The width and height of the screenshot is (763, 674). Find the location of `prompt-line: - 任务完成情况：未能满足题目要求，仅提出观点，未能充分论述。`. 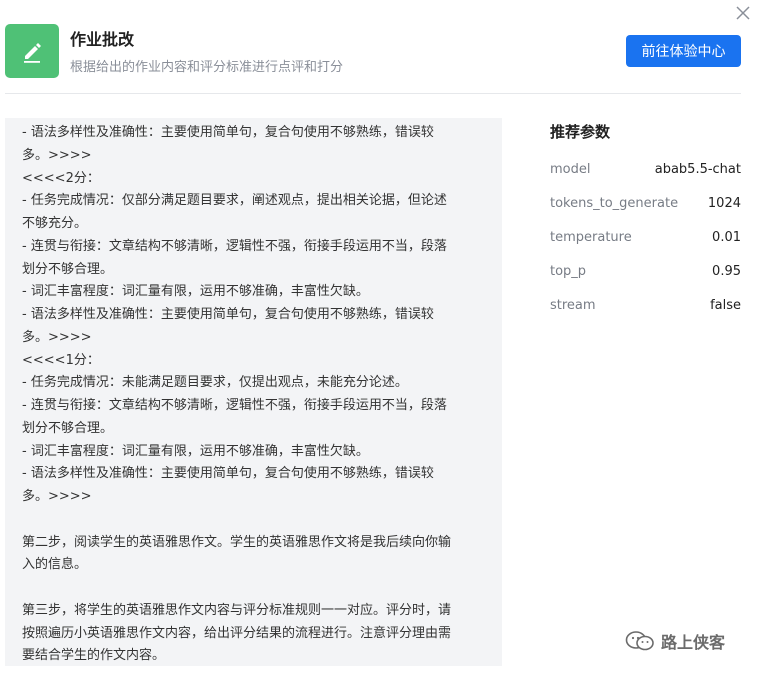

prompt-line: - 任务完成情况：未能满足题目要求，仅提出观点，未能充分论述。 is located at coordinates (215, 383).